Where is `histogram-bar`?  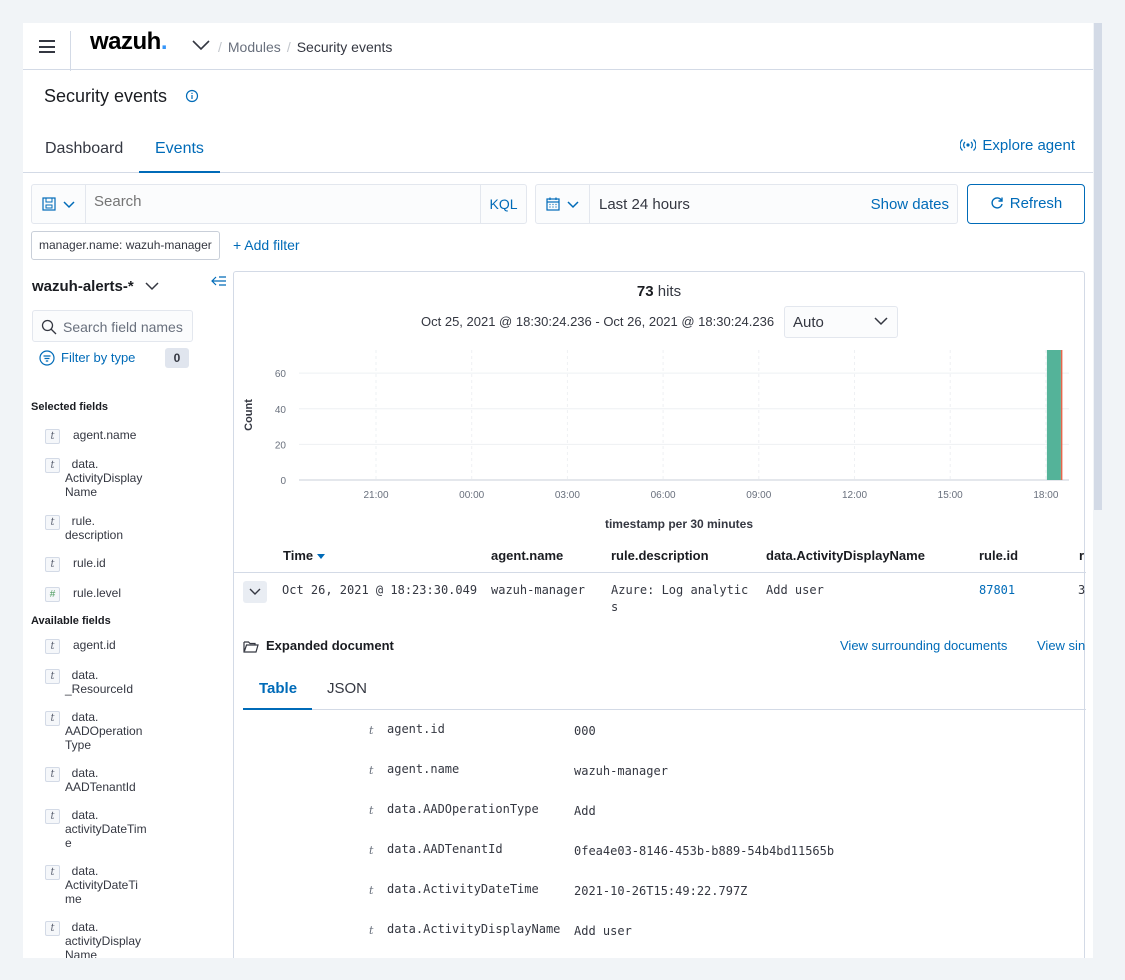
histogram-bar is located at coordinates (1053, 415).